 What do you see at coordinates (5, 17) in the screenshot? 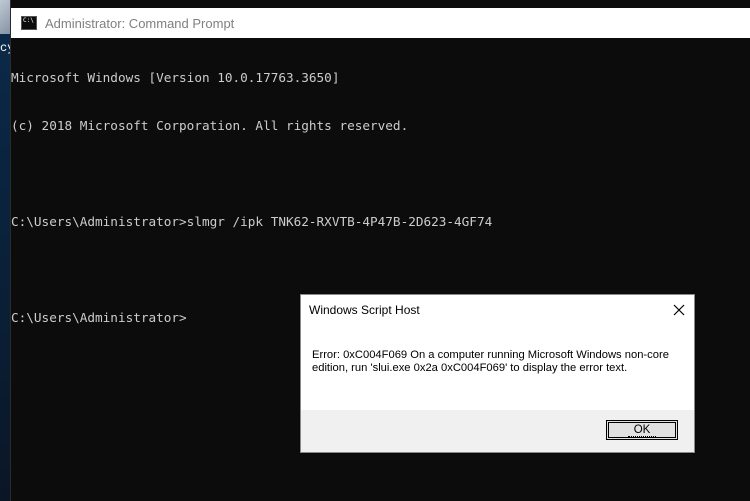
I see `desktop-shortcut-icon` at bounding box center [5, 17].